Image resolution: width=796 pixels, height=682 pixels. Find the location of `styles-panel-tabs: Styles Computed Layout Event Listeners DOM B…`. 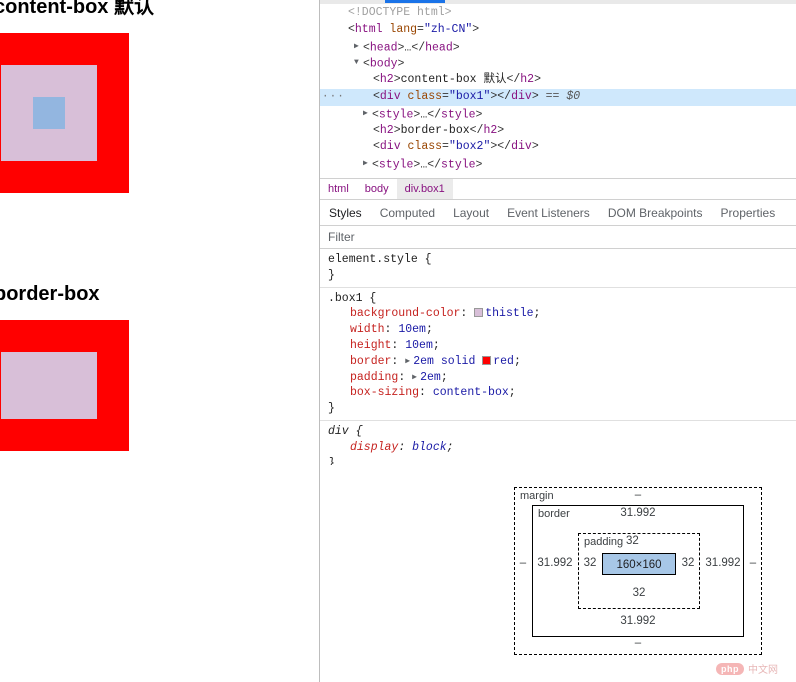

styles-panel-tabs: Styles Computed Layout Event Listeners DOM B… is located at coordinates (558, 214).